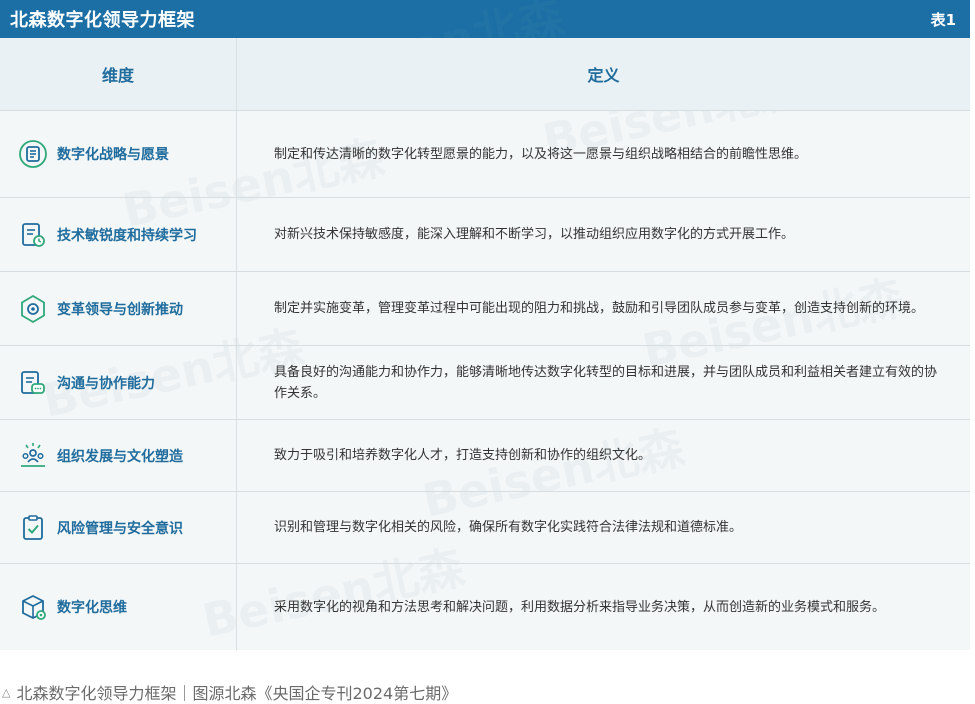 The width and height of the screenshot is (975, 704). I want to click on table-row: 组织发展与文化塑造 致力于吸引和培养数字化人才，打造支持创新和协作的组织文化。, so click(485, 455).